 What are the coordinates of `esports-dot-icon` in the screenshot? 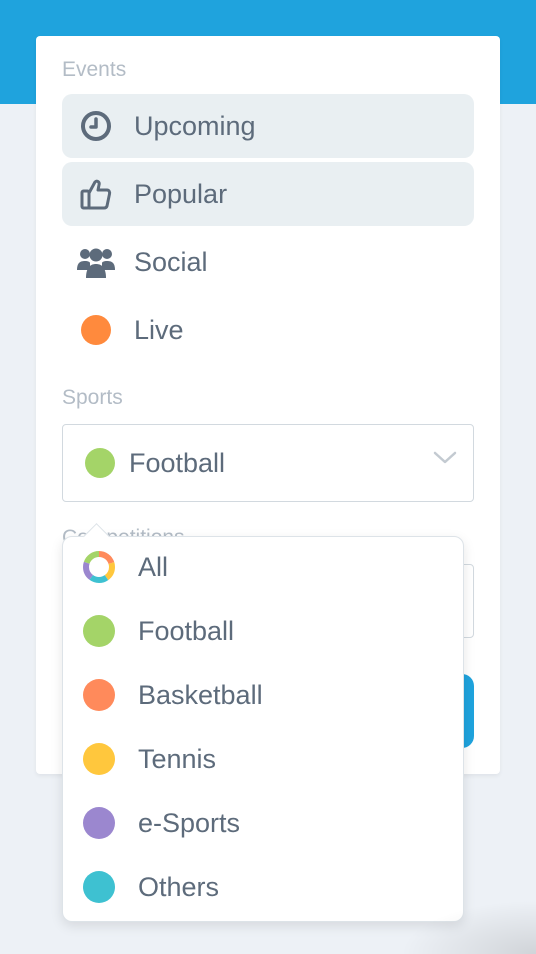 It's located at (99, 823).